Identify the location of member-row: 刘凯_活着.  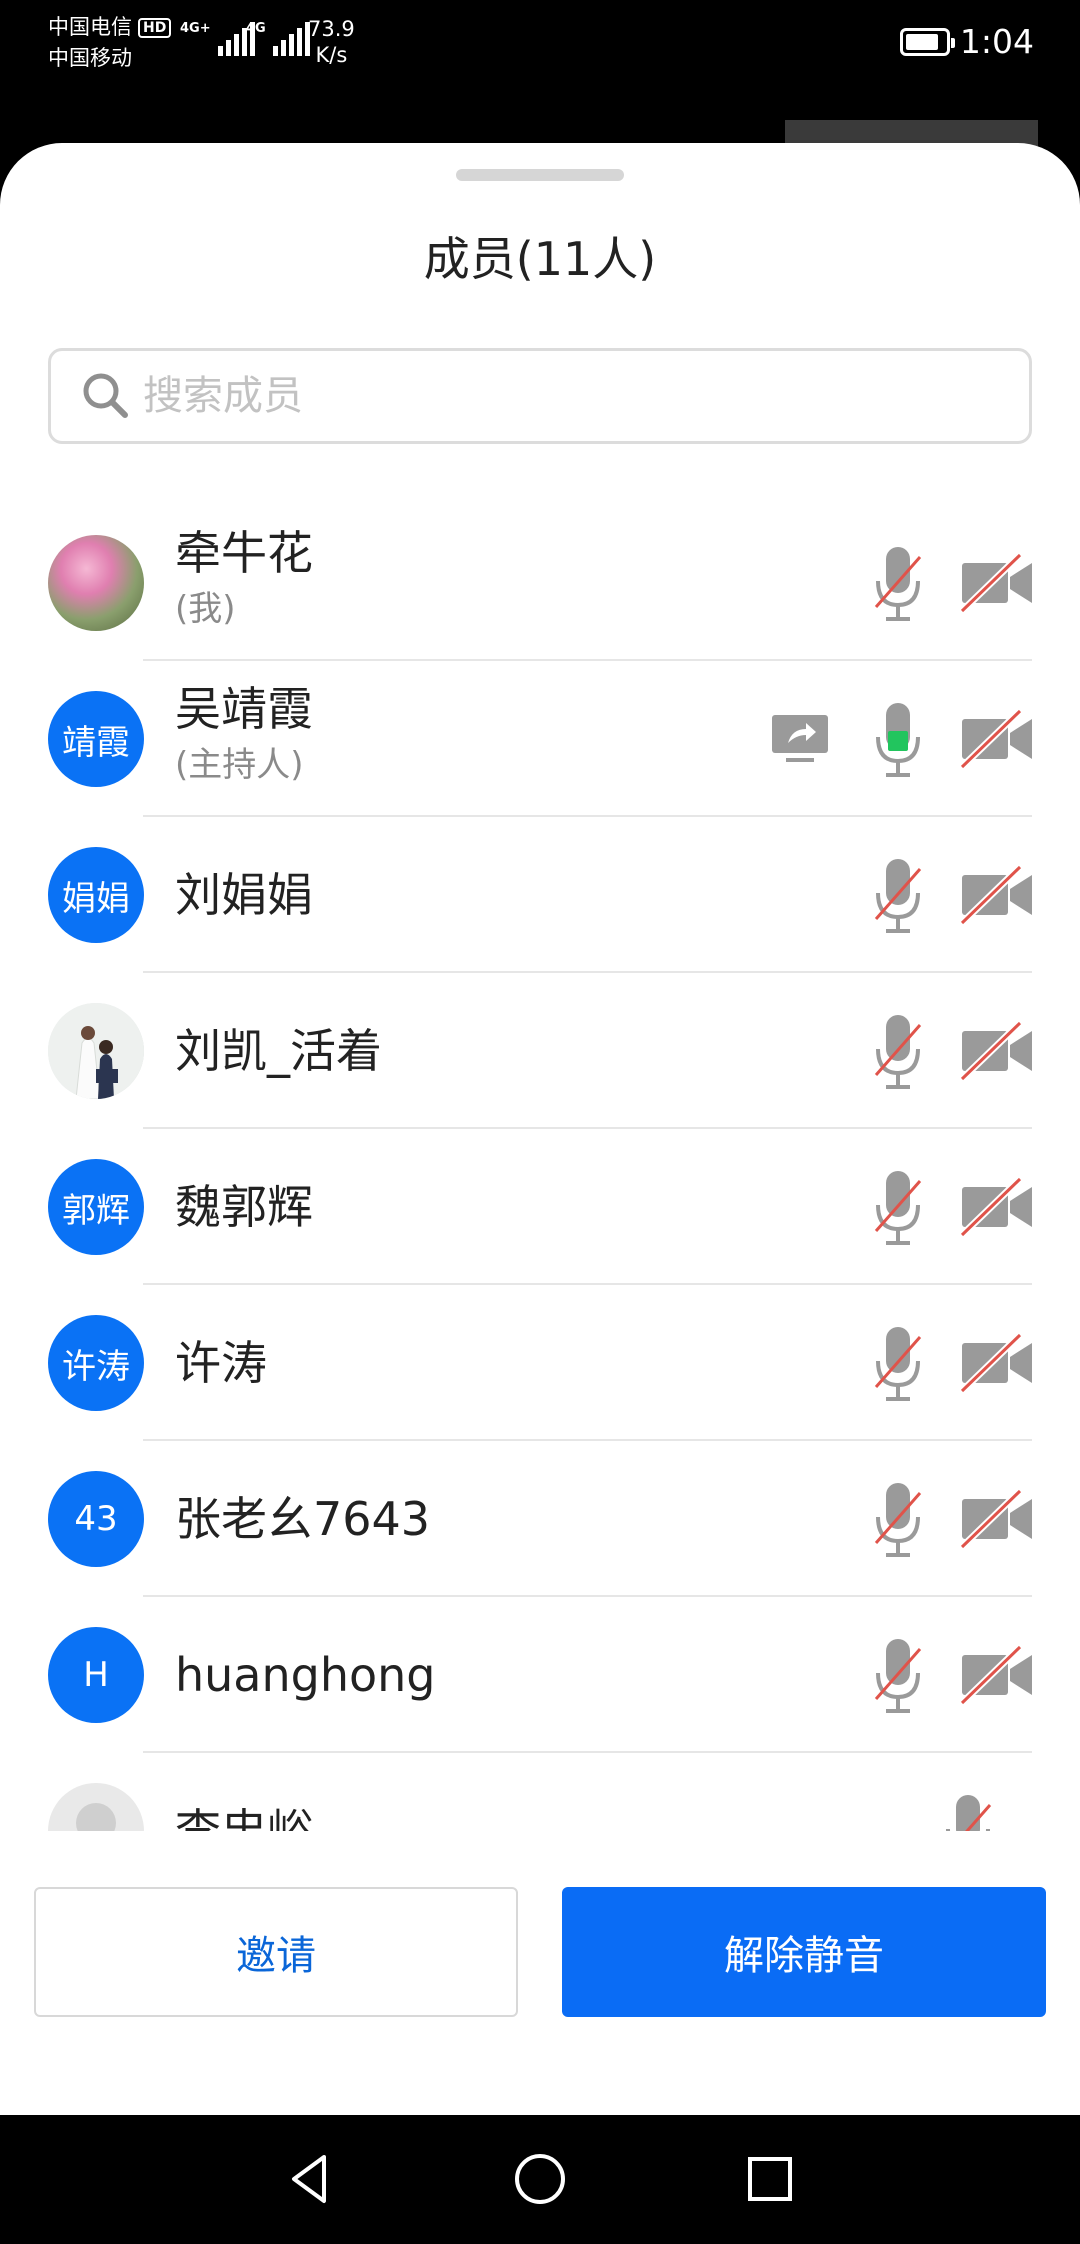
(540, 1051).